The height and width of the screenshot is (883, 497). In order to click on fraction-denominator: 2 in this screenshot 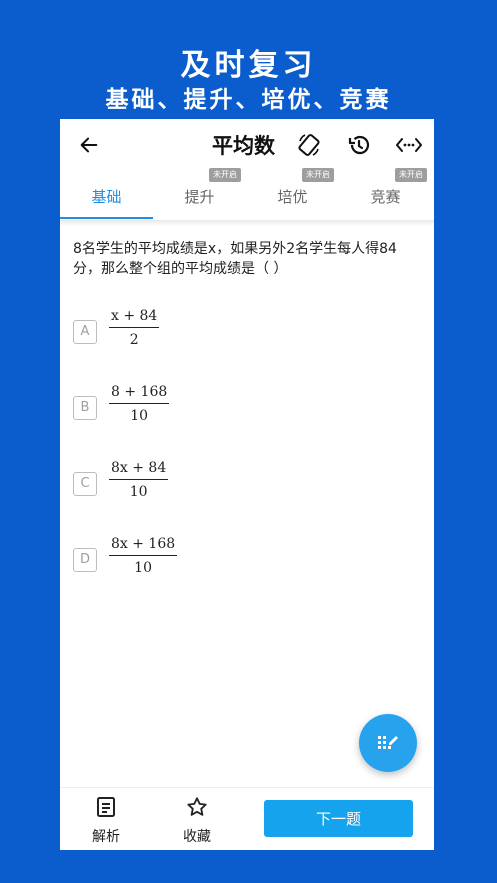, I will do `click(134, 340)`.